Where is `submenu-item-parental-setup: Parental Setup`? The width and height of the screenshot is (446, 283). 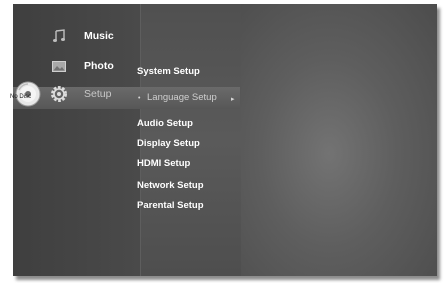 submenu-item-parental-setup: Parental Setup is located at coordinates (170, 205).